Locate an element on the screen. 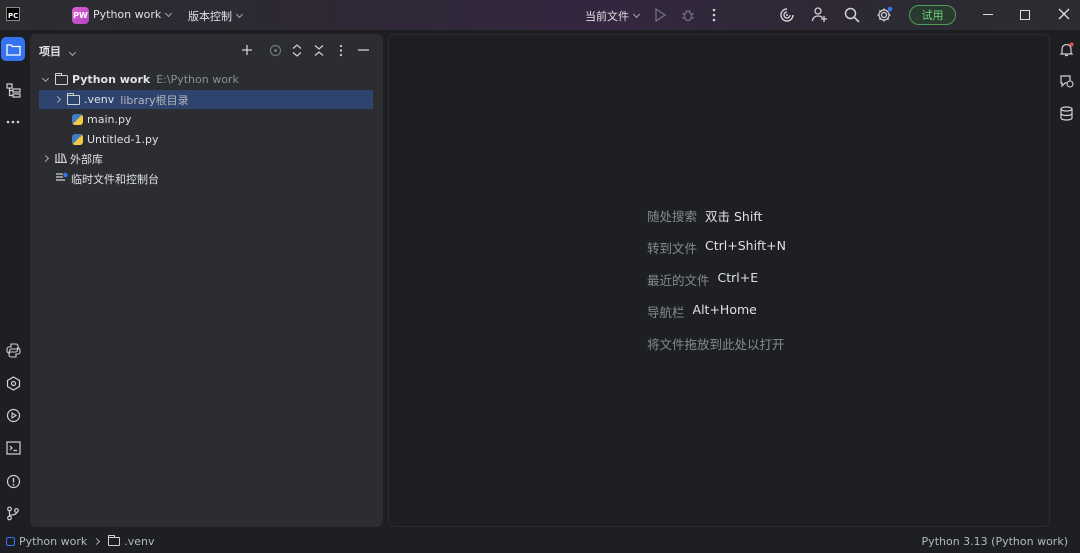 The image size is (1080, 553). hint-shortcut: Ctrl+Shift+N is located at coordinates (745, 245).